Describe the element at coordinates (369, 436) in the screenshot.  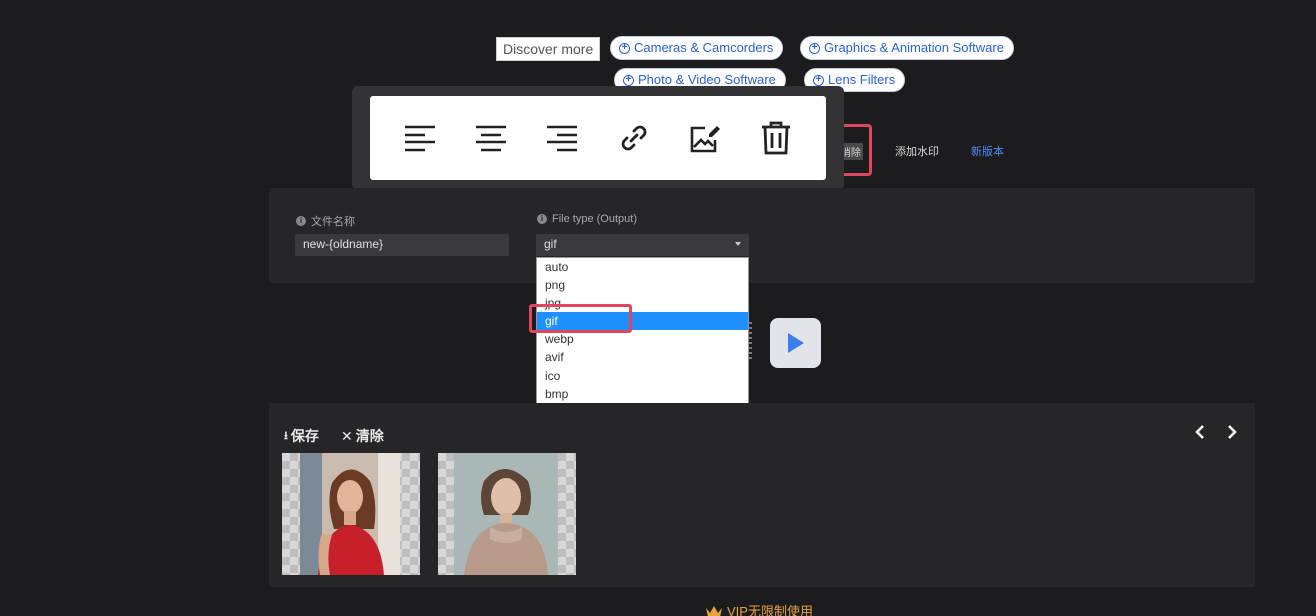
I see `clear-label: 清除` at that location.